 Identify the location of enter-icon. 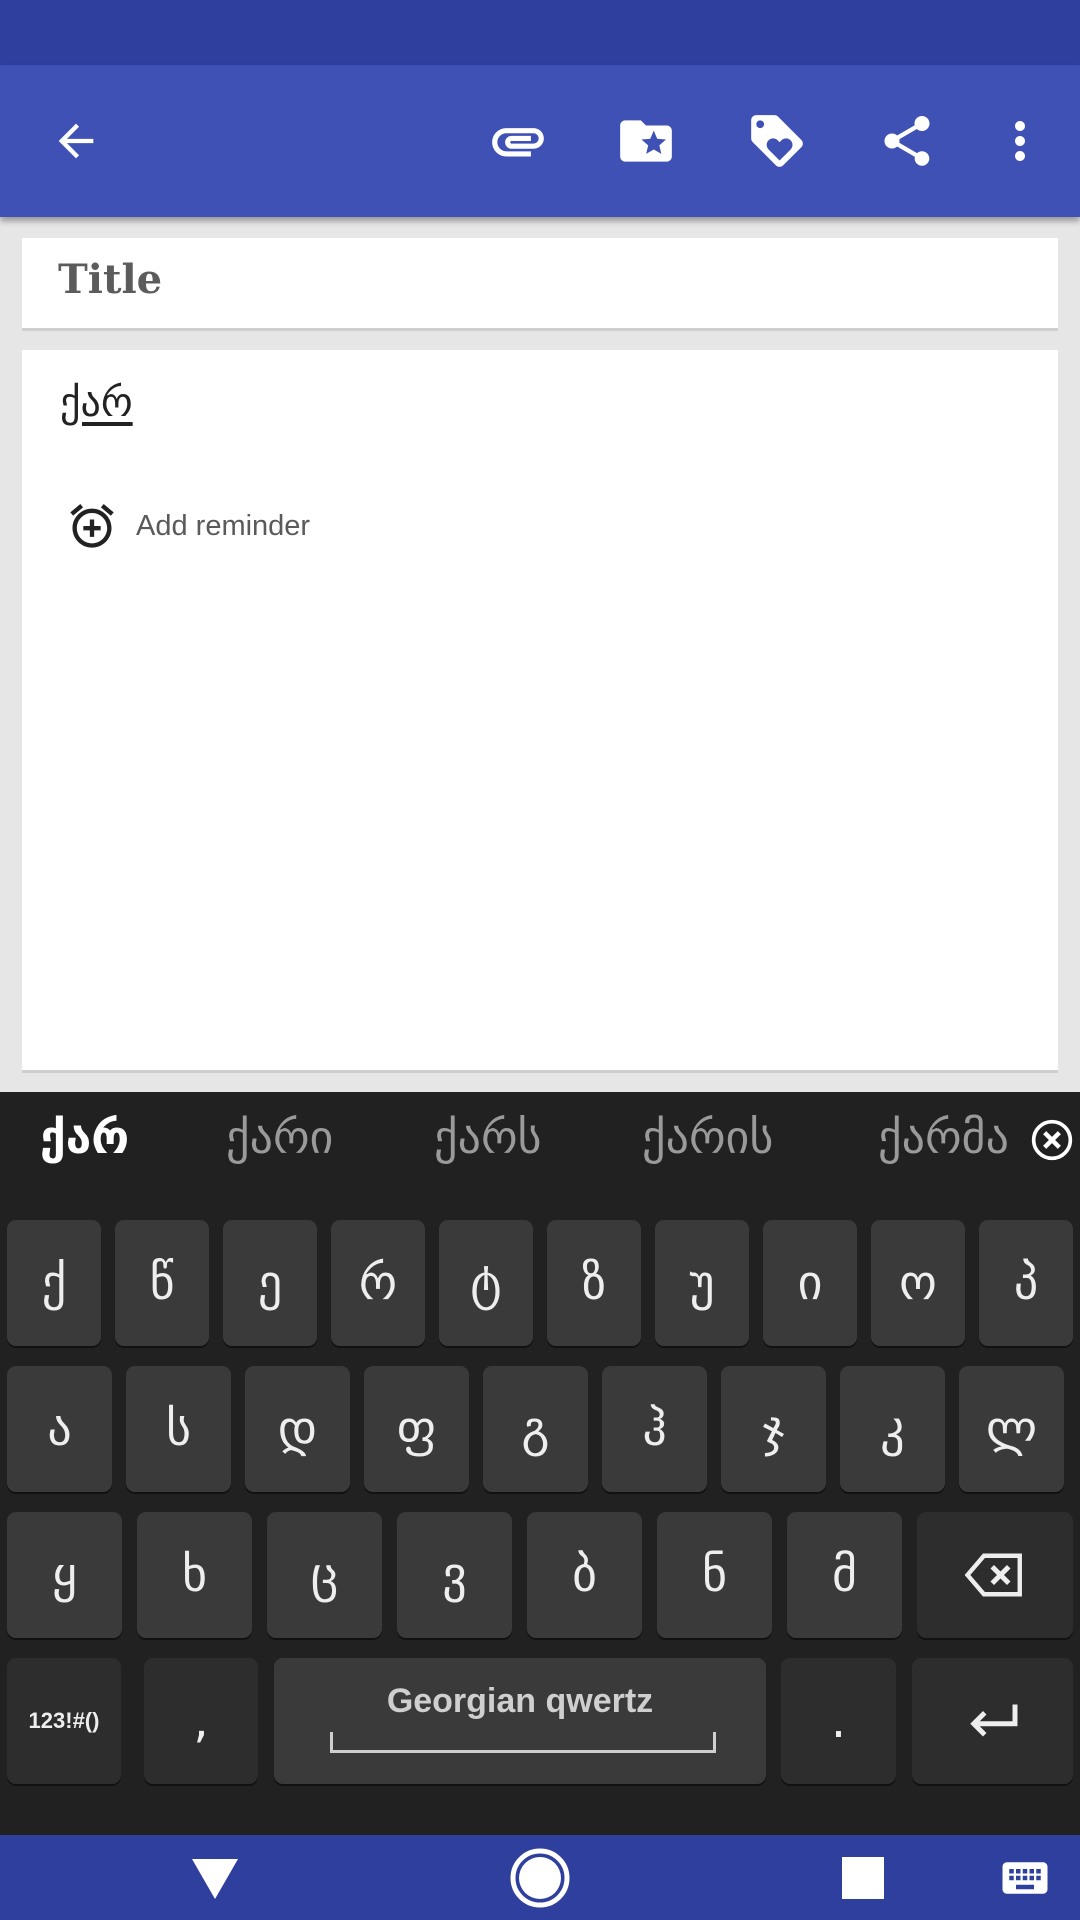
(993, 1720).